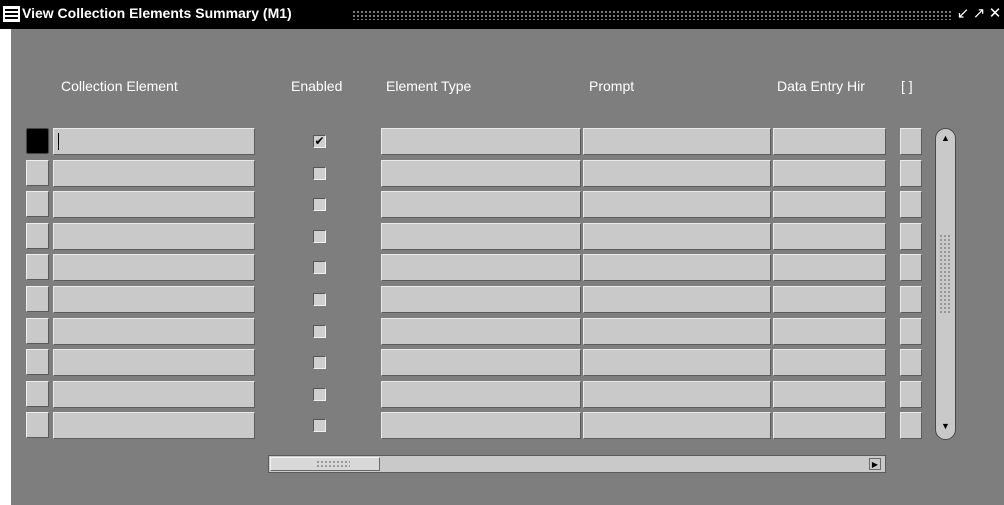  What do you see at coordinates (612, 86) in the screenshot?
I see `column-header-prompt: Prompt` at bounding box center [612, 86].